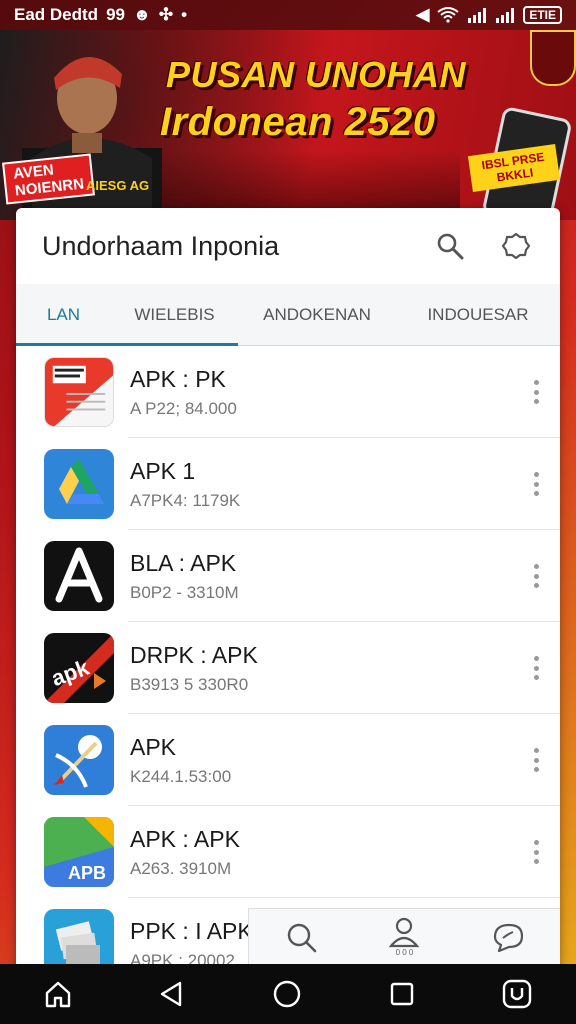 The height and width of the screenshot is (1024, 576). I want to click on banner-headline-2: Irdonean 2520, so click(298, 122).